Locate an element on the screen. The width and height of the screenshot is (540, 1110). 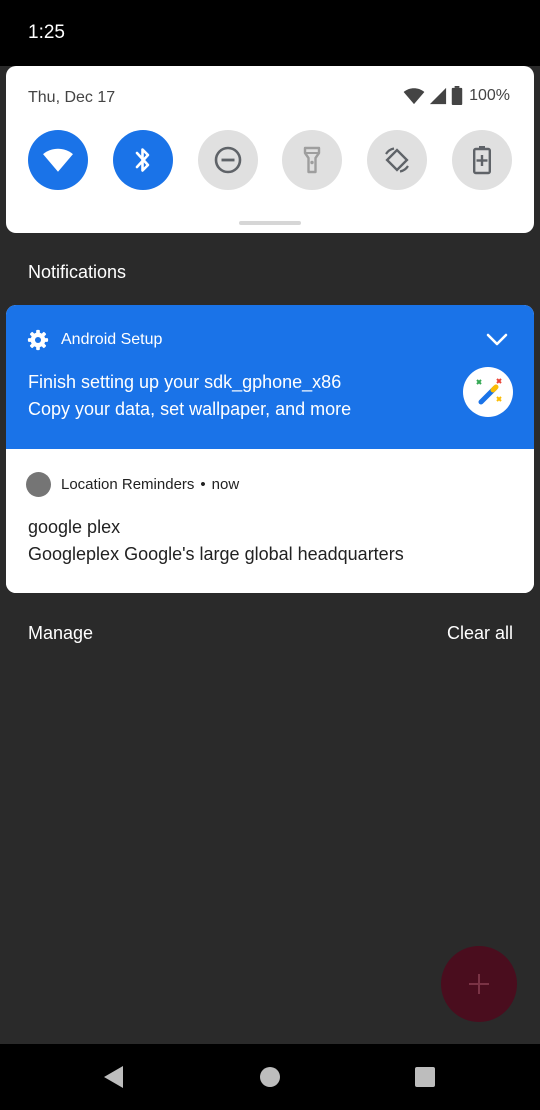
magic-wand-icon is located at coordinates (489, 391).